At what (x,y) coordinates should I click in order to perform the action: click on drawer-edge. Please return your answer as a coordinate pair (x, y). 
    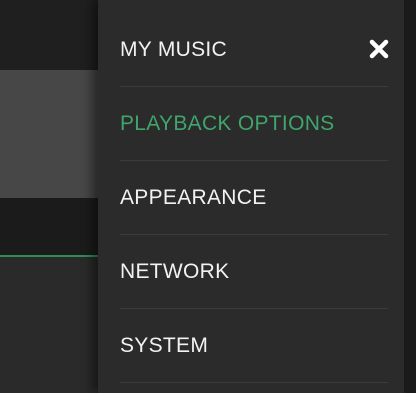
    Looking at the image, I should click on (410, 196).